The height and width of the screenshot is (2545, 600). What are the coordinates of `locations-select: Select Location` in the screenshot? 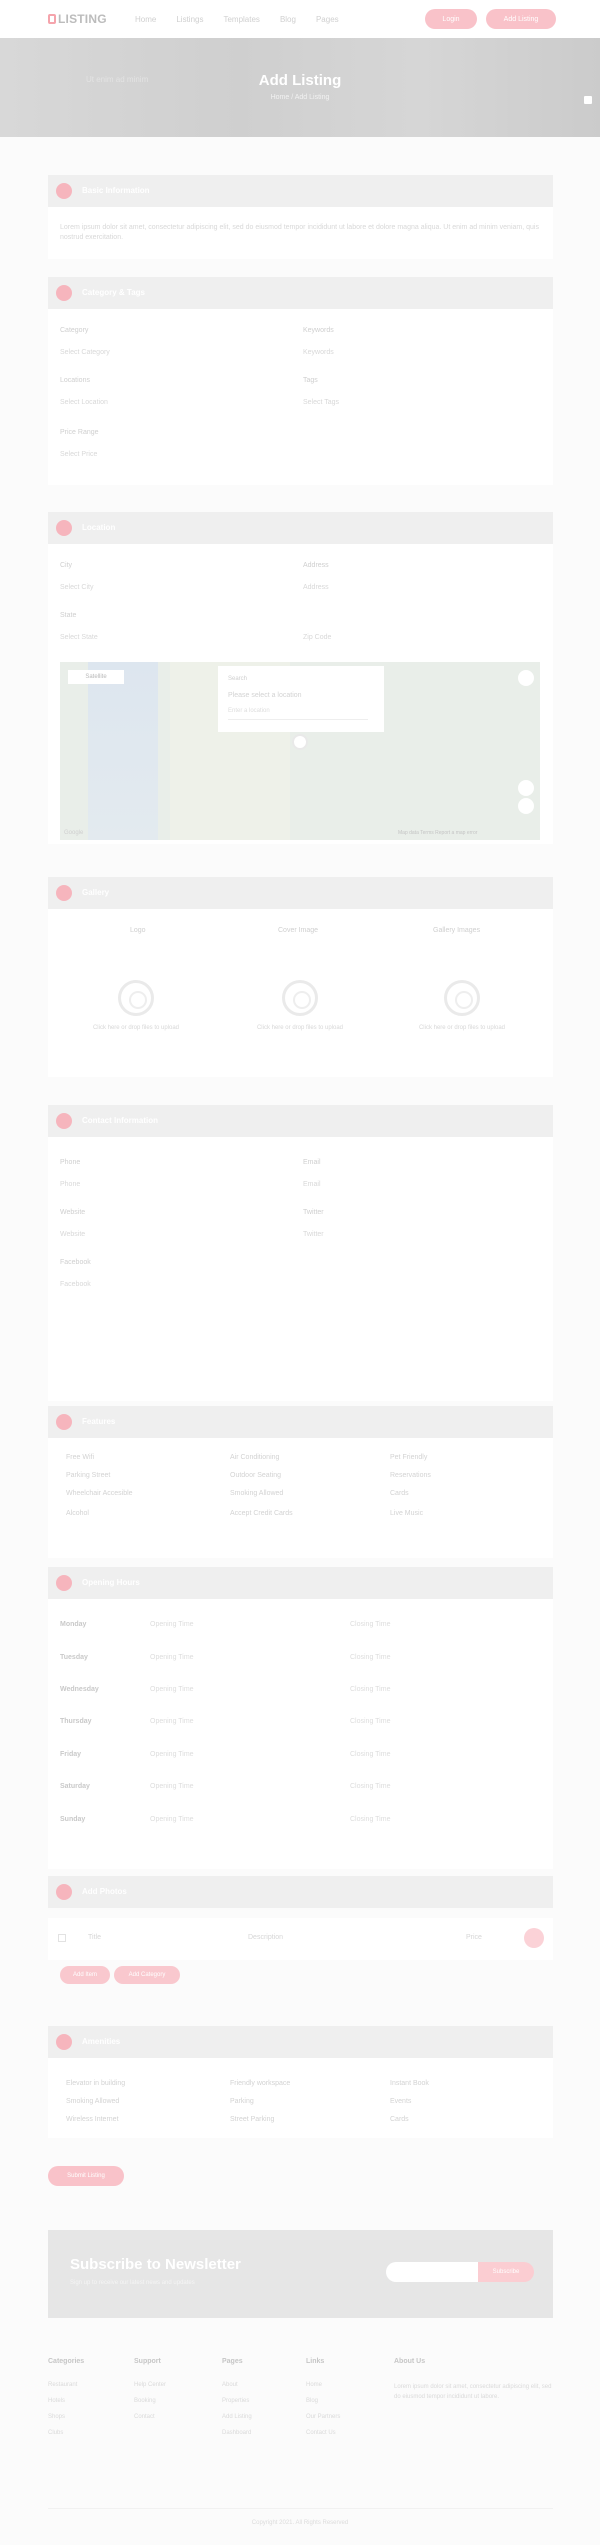 It's located at (84, 402).